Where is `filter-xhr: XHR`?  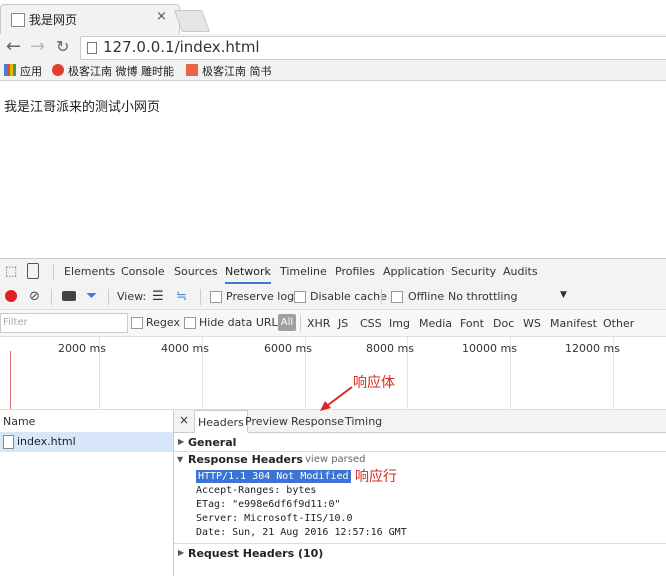 filter-xhr: XHR is located at coordinates (318, 323).